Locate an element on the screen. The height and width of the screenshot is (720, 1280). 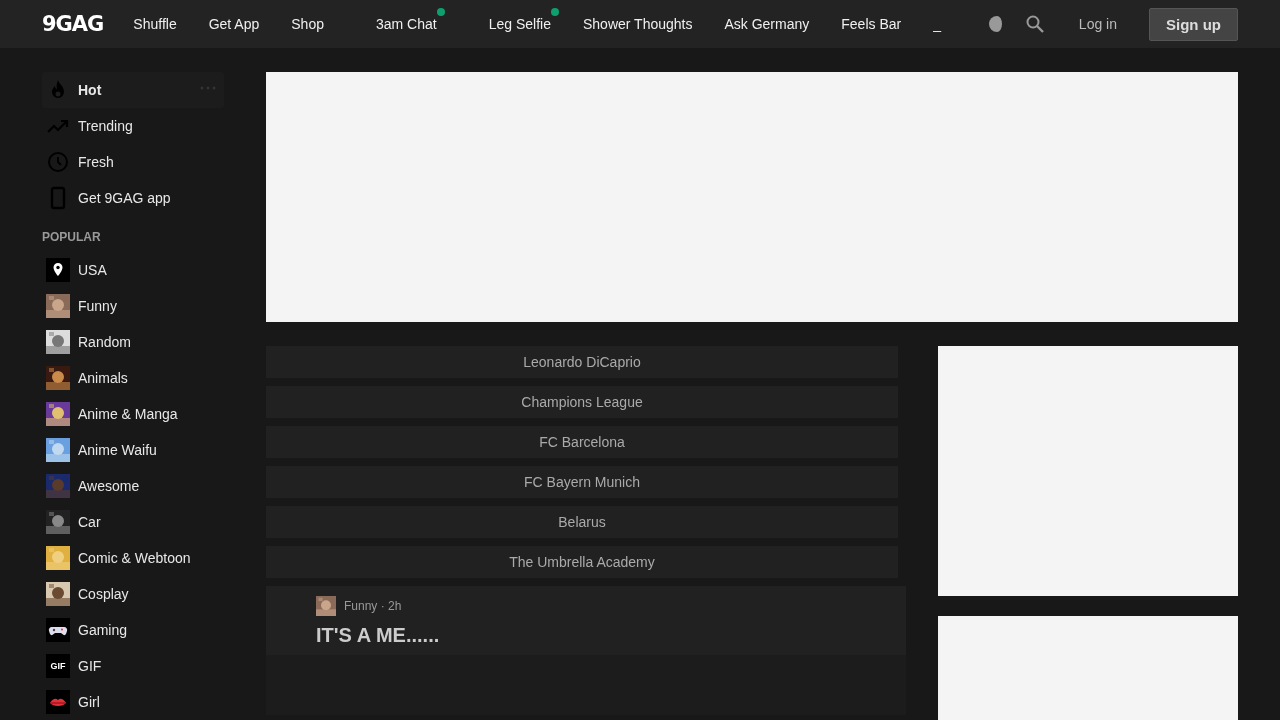
sidebar-label: Fresh is located at coordinates (96, 162).